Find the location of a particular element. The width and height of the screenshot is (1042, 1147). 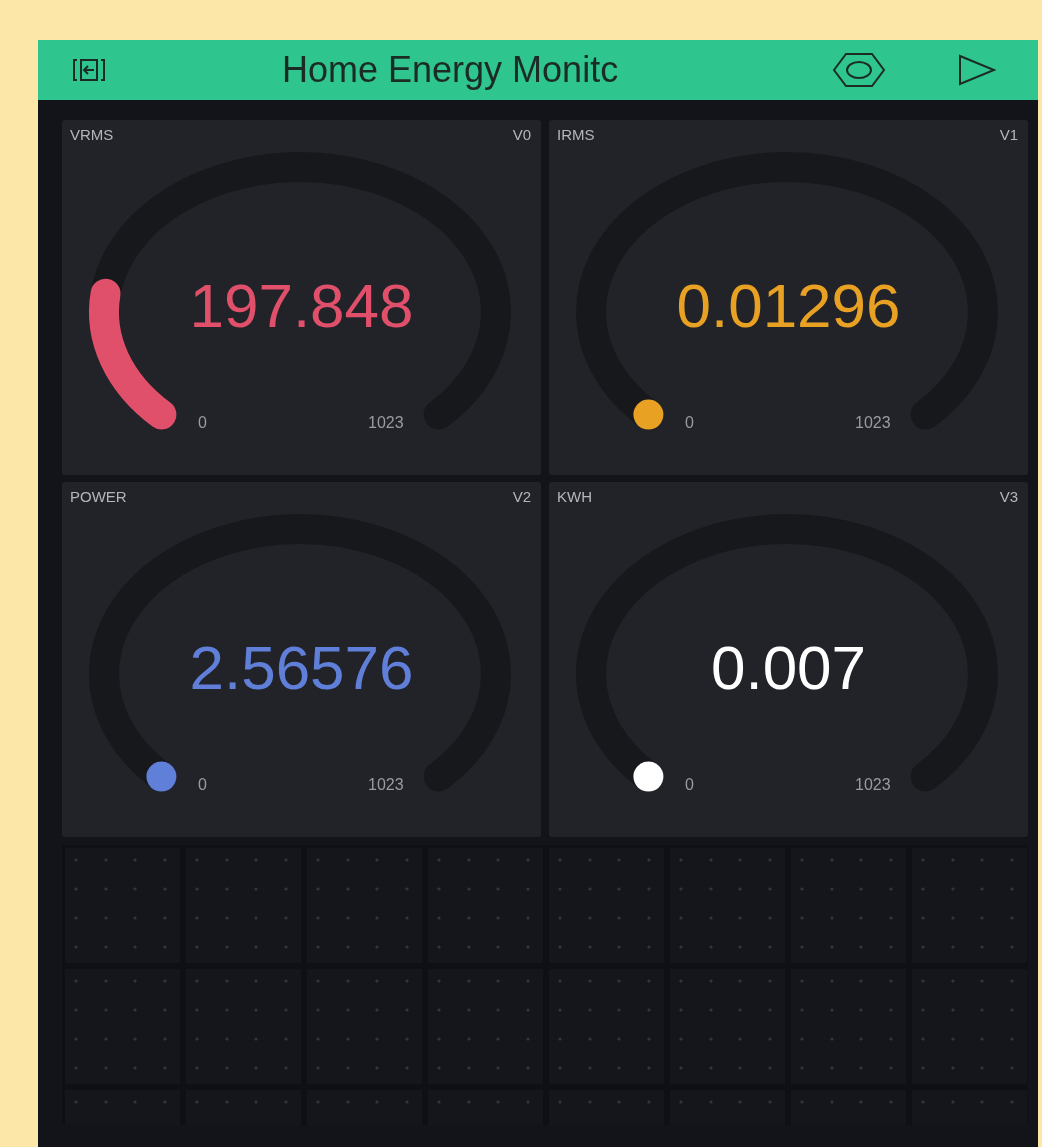

gauge-value: 2.56576 is located at coordinates (301, 668).